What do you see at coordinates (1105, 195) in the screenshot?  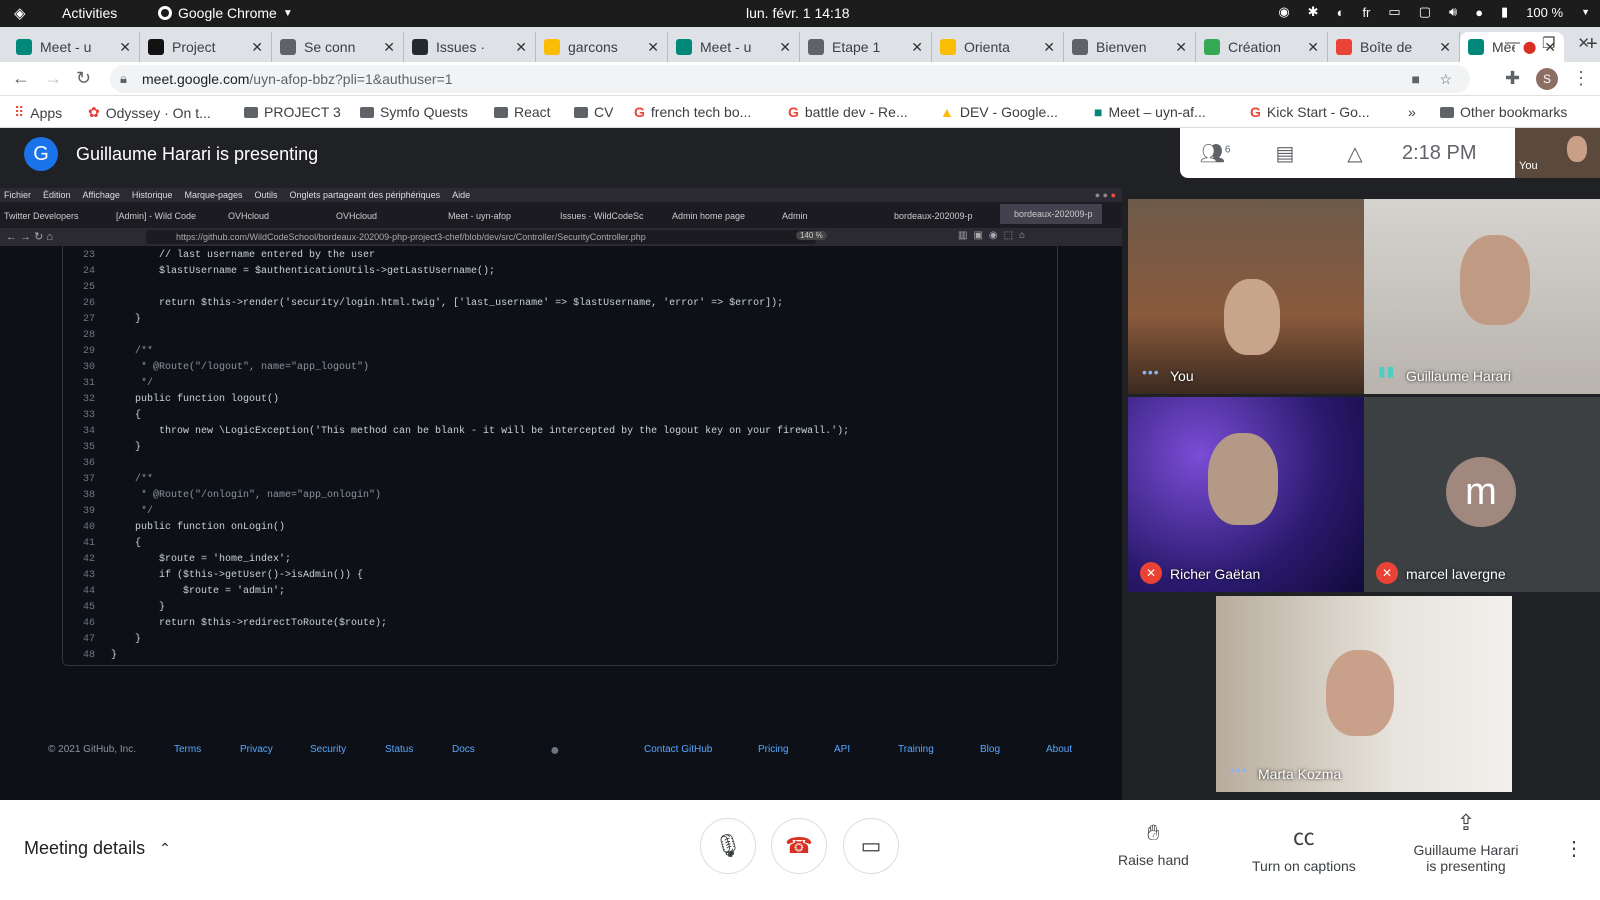 I see `shared-window-buttons: ● ● ●` at bounding box center [1105, 195].